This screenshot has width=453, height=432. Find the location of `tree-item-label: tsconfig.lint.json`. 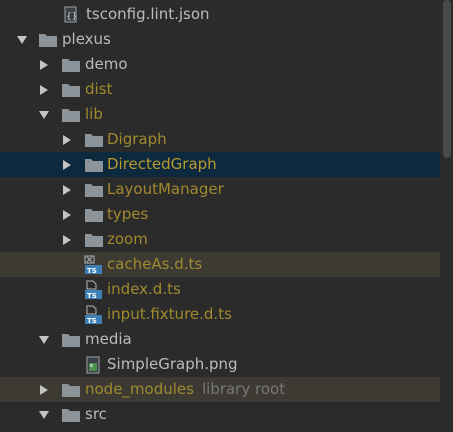

tree-item-label: tsconfig.lint.json is located at coordinates (148, 14).